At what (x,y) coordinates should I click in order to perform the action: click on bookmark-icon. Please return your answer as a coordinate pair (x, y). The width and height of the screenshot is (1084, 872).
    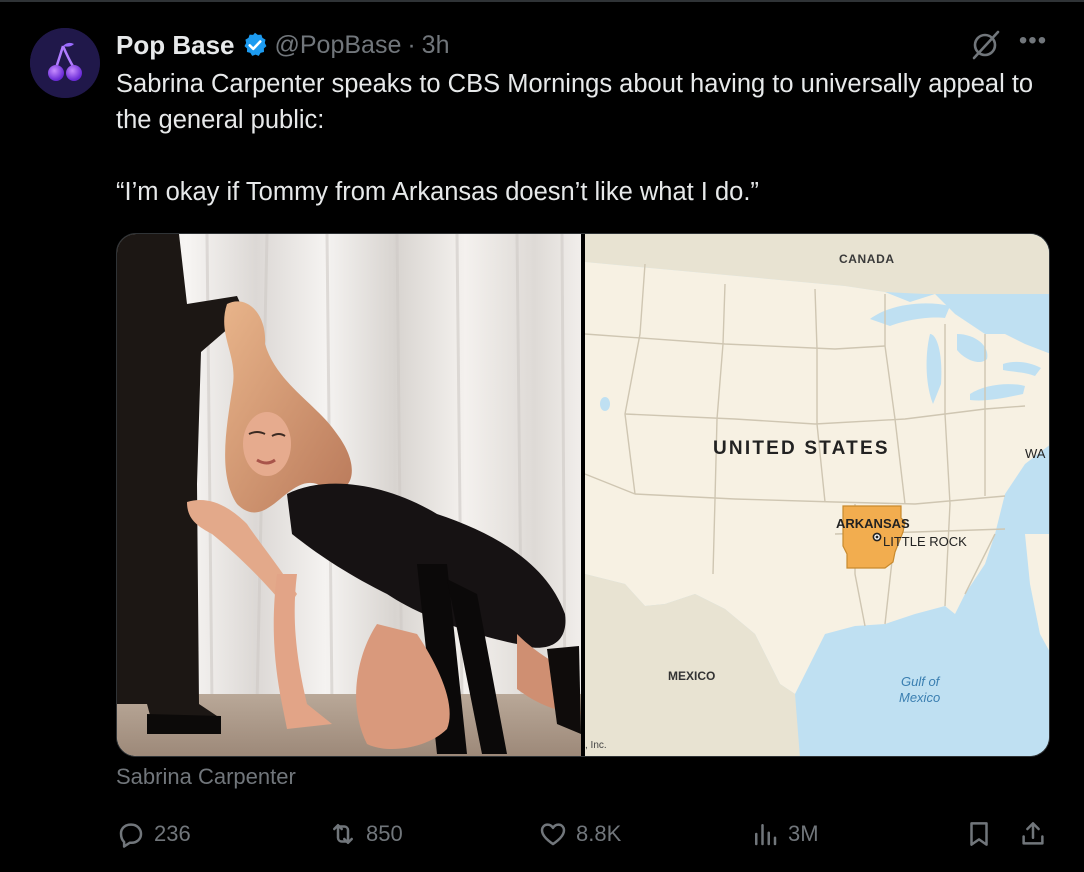
    Looking at the image, I should click on (979, 834).